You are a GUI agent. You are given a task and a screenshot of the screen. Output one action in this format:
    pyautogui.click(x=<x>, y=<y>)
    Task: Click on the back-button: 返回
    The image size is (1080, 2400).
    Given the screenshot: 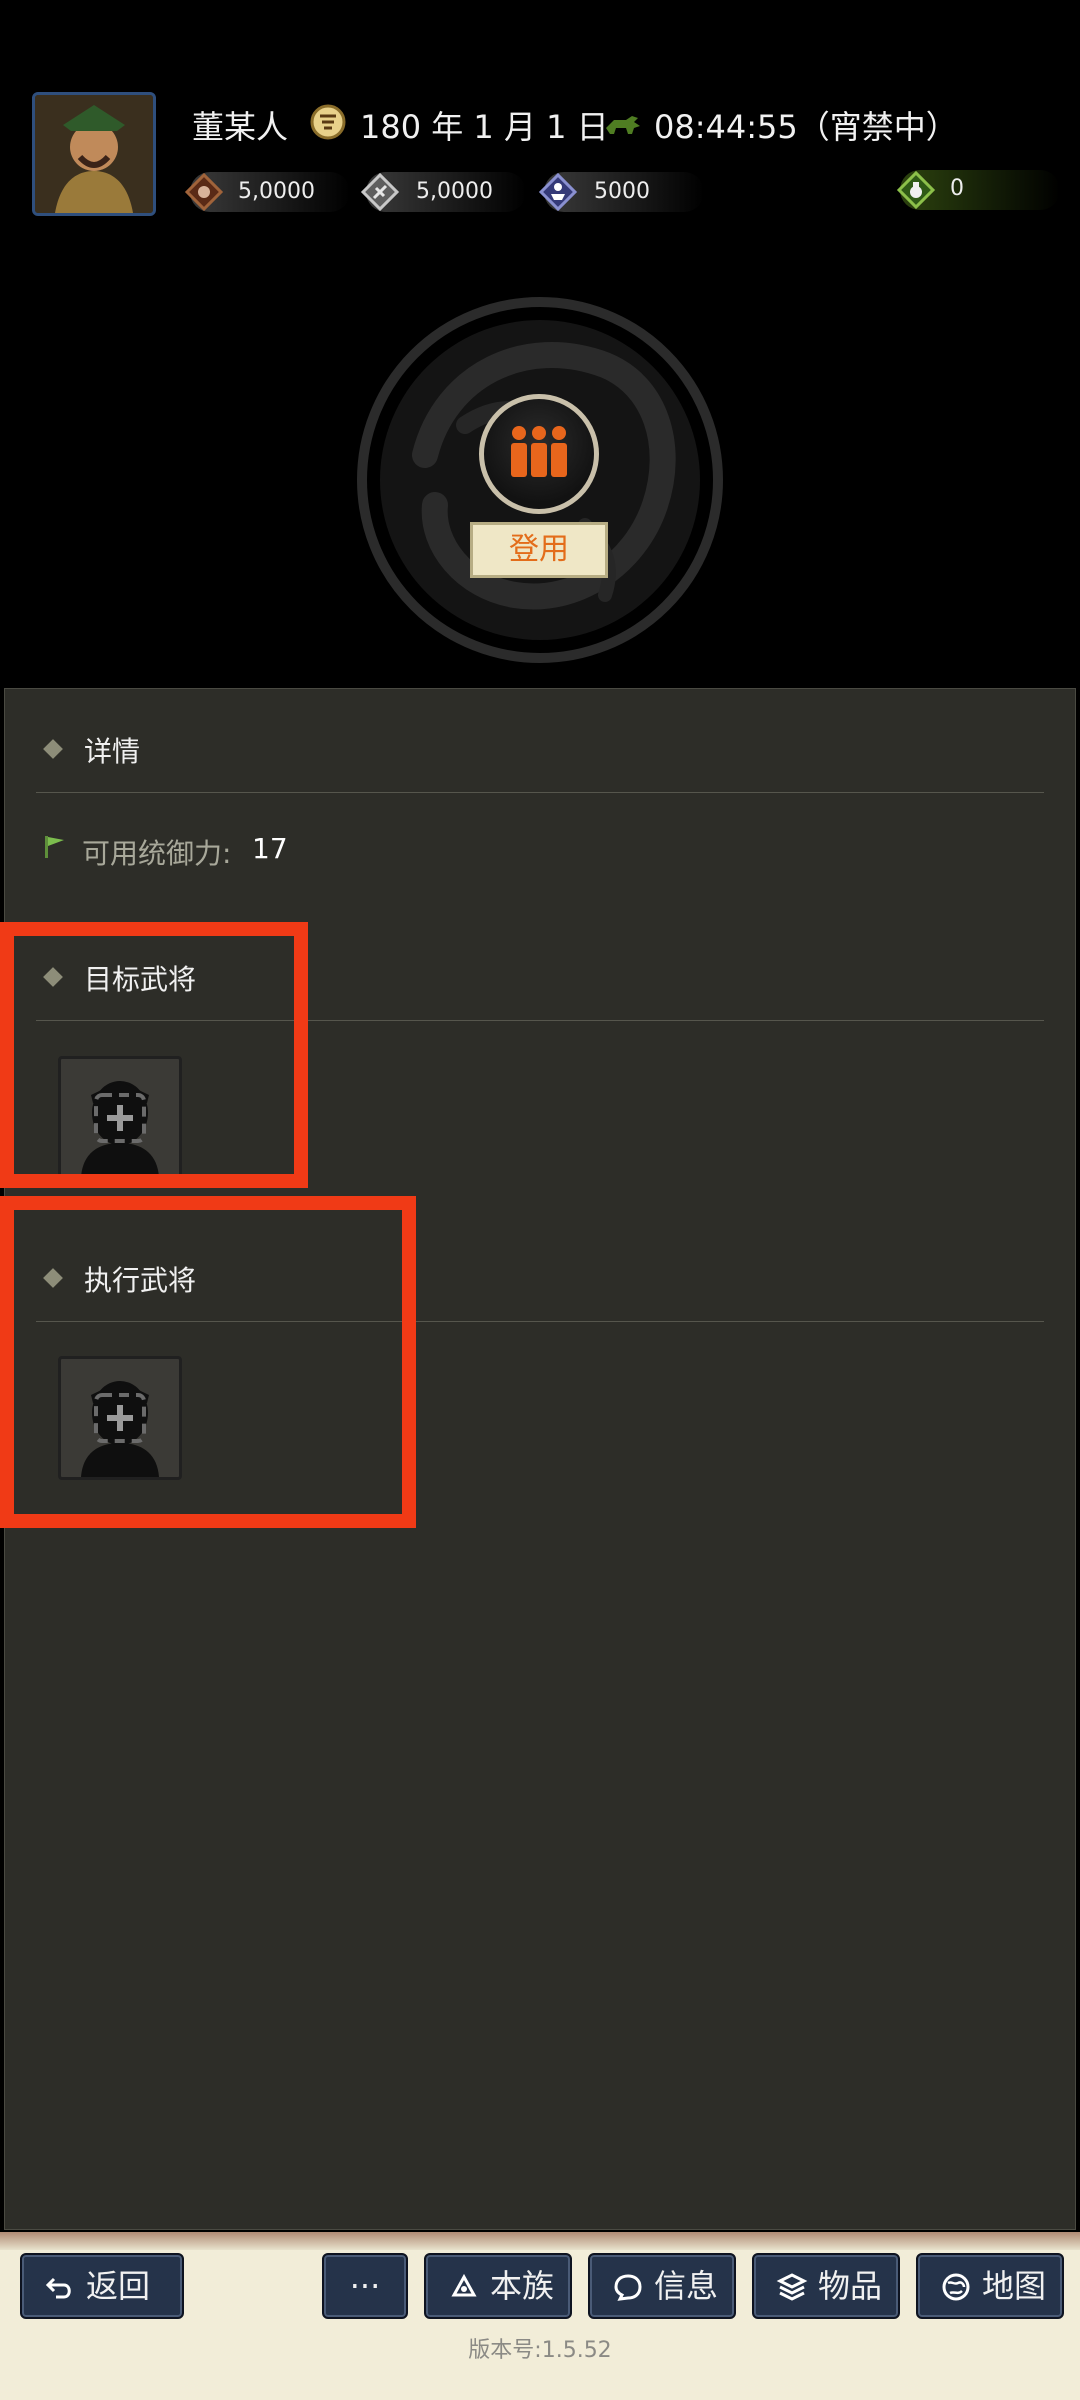 What is the action you would take?
    pyautogui.click(x=102, y=2286)
    